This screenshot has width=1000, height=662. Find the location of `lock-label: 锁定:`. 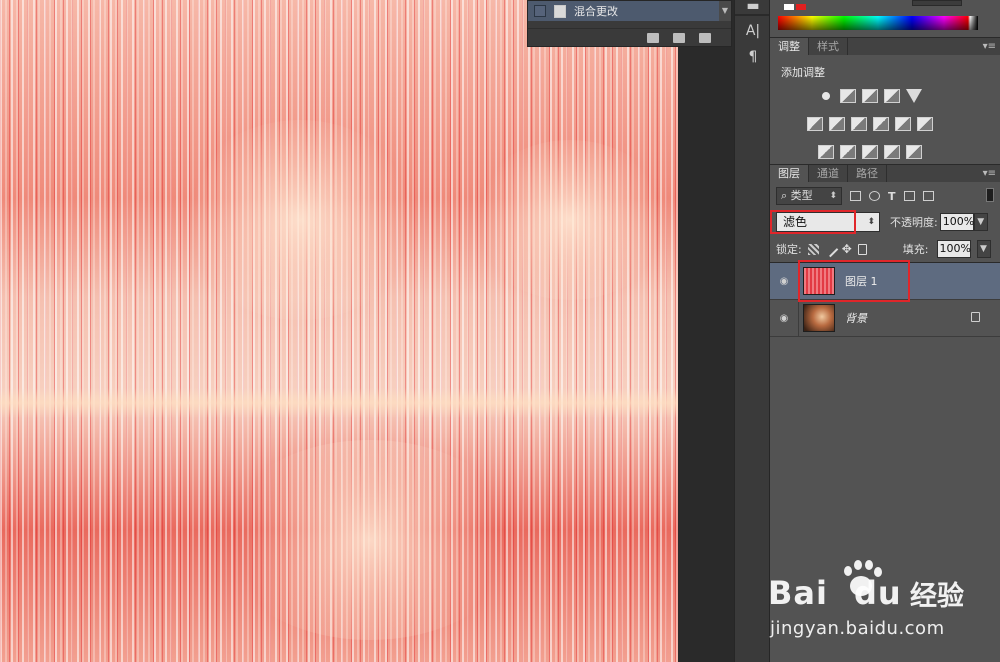

lock-label: 锁定: is located at coordinates (789, 249).